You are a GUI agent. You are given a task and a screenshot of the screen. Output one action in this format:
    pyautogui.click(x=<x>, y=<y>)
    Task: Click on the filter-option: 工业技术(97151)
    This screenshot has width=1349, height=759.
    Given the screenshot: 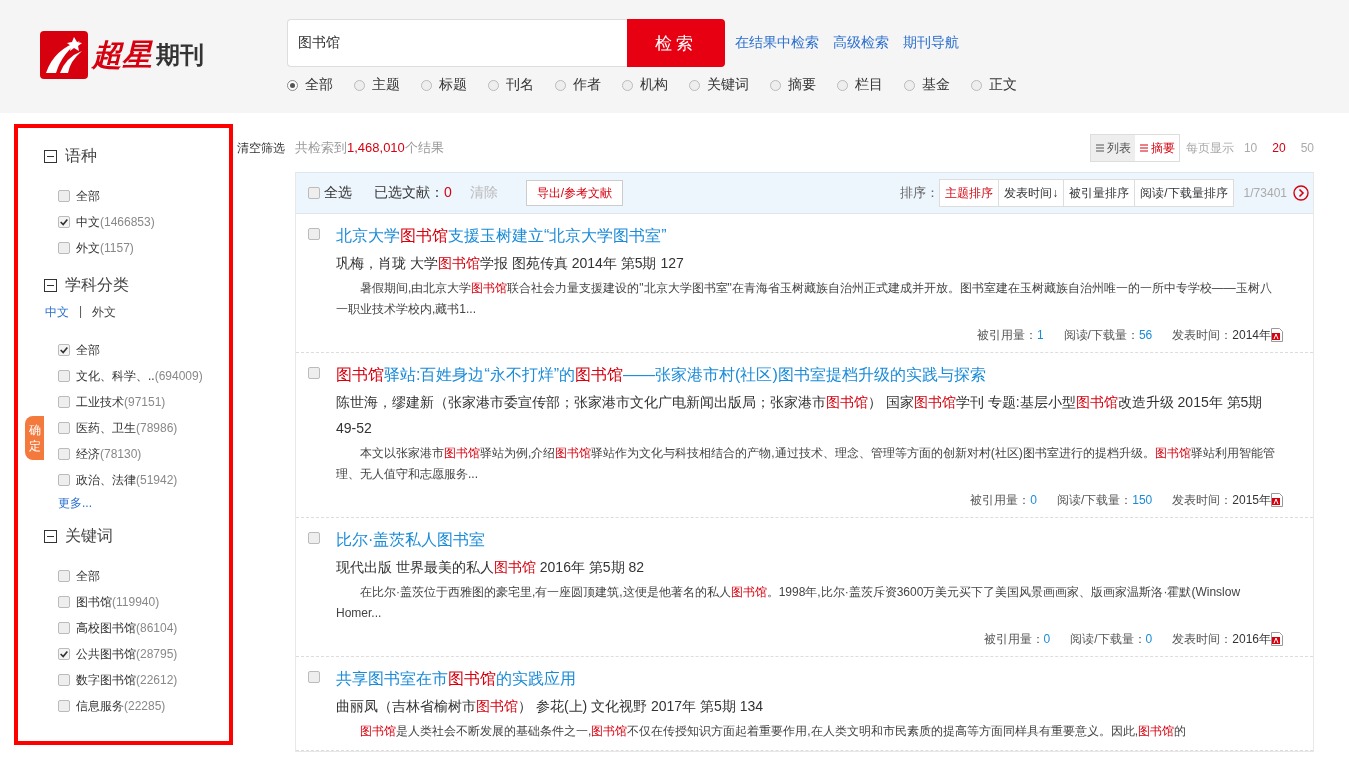 What is the action you would take?
    pyautogui.click(x=121, y=402)
    